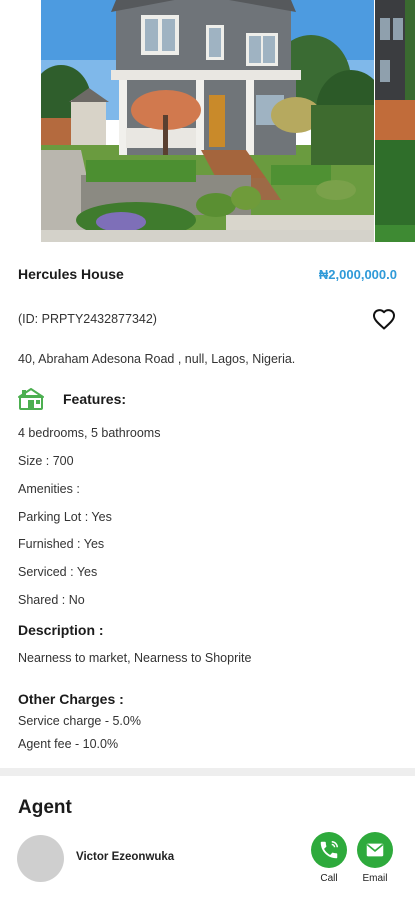  What do you see at coordinates (89, 433) in the screenshot?
I see `feature-item: 4 bedrooms, 5 bathrooms` at bounding box center [89, 433].